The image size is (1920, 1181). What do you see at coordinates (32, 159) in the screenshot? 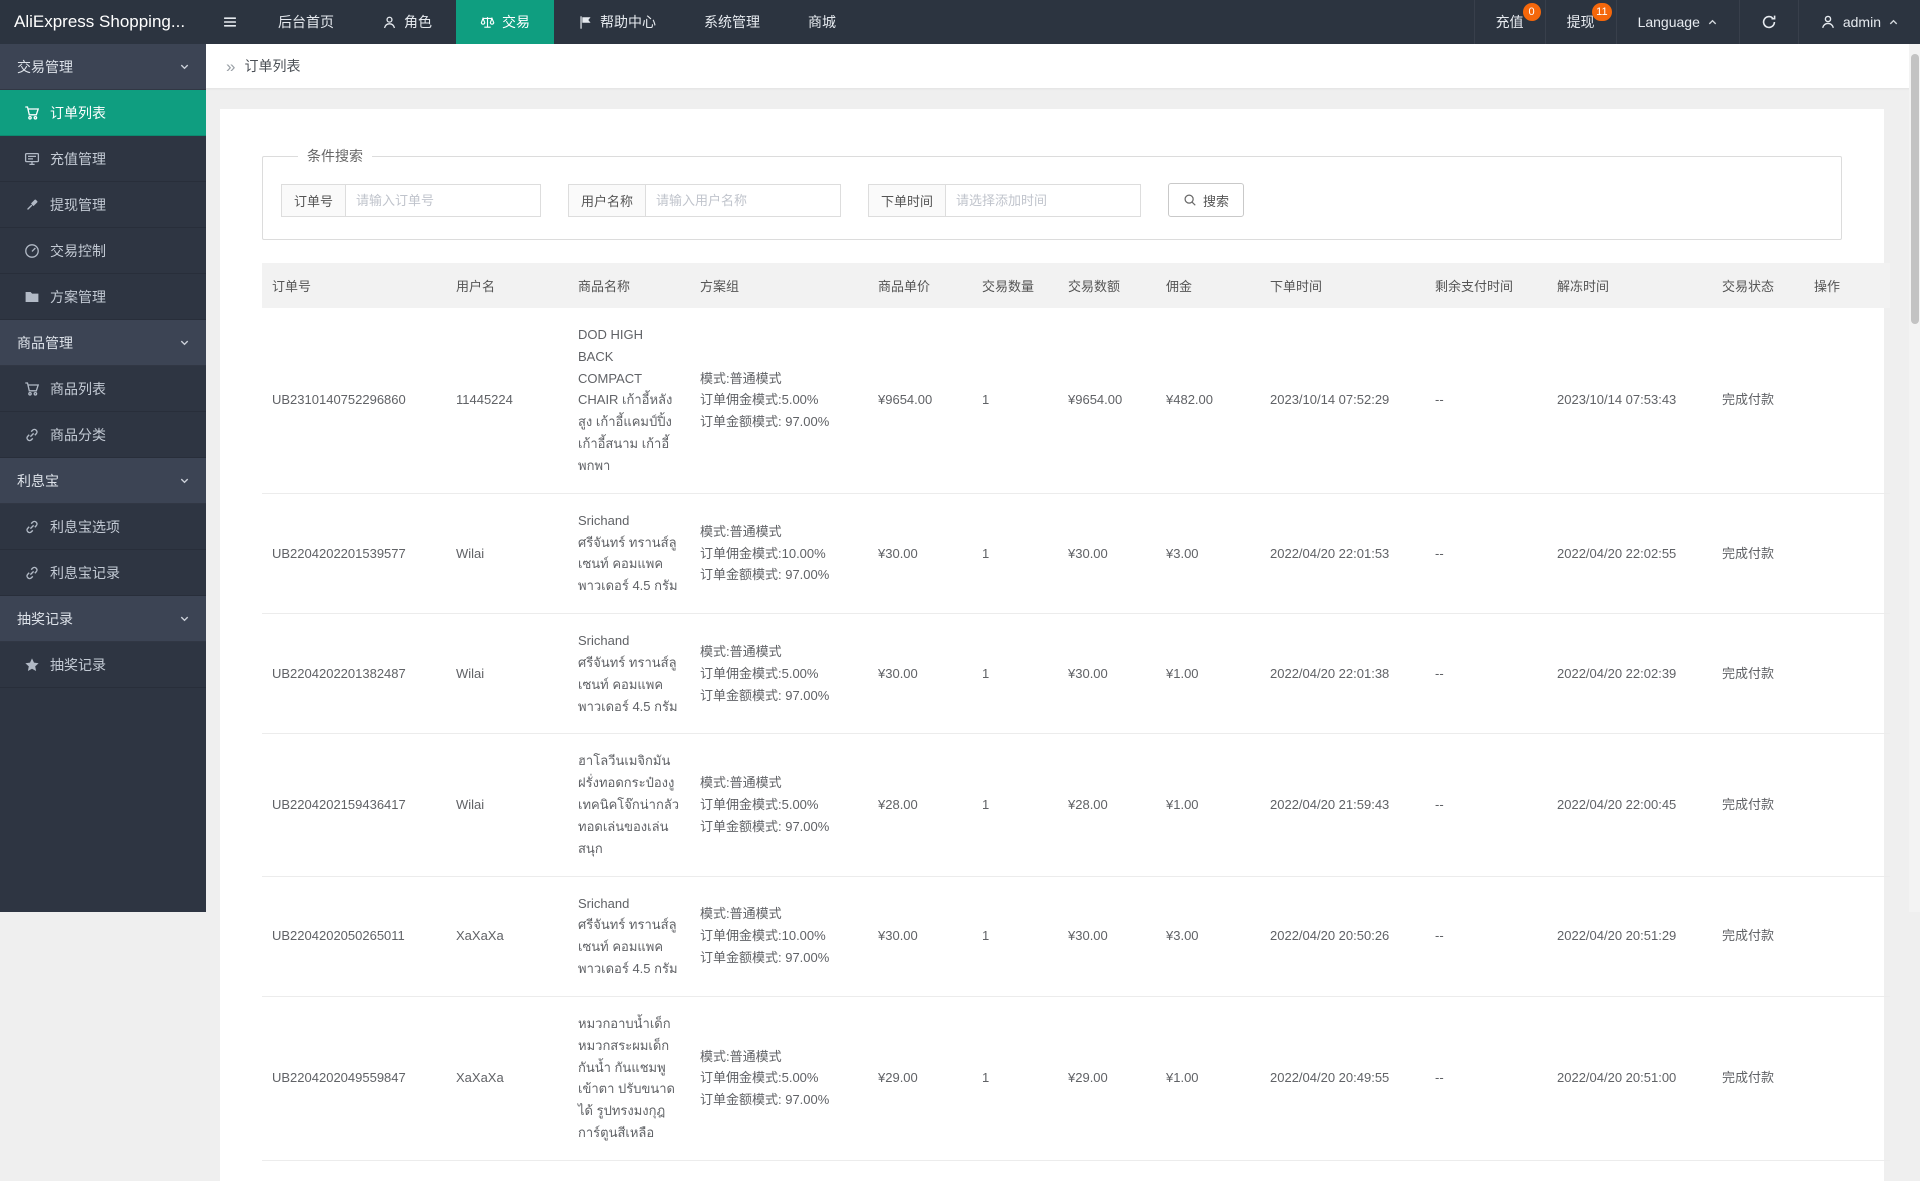
I see `card-icon` at bounding box center [32, 159].